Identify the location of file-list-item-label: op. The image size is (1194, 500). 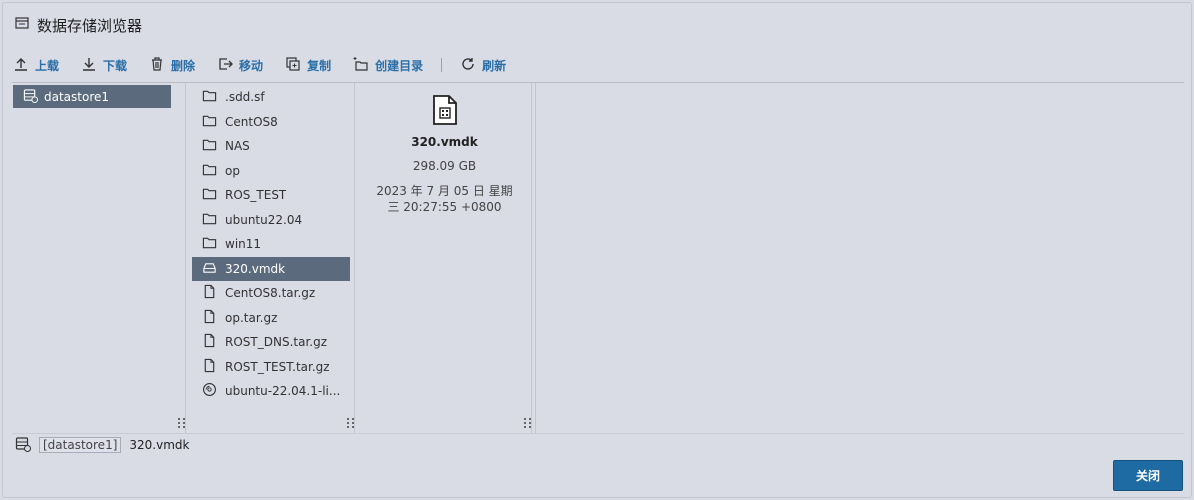
(232, 170).